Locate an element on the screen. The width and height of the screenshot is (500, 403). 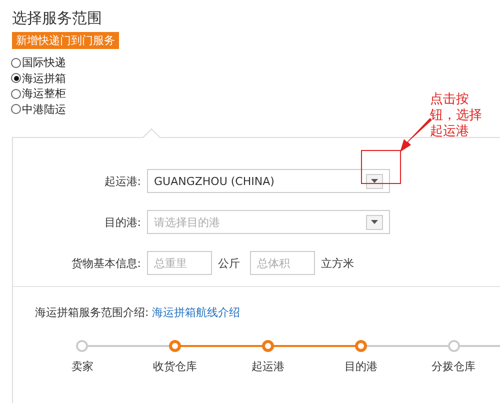
section-title: 选择服务范围 is located at coordinates (57, 18).